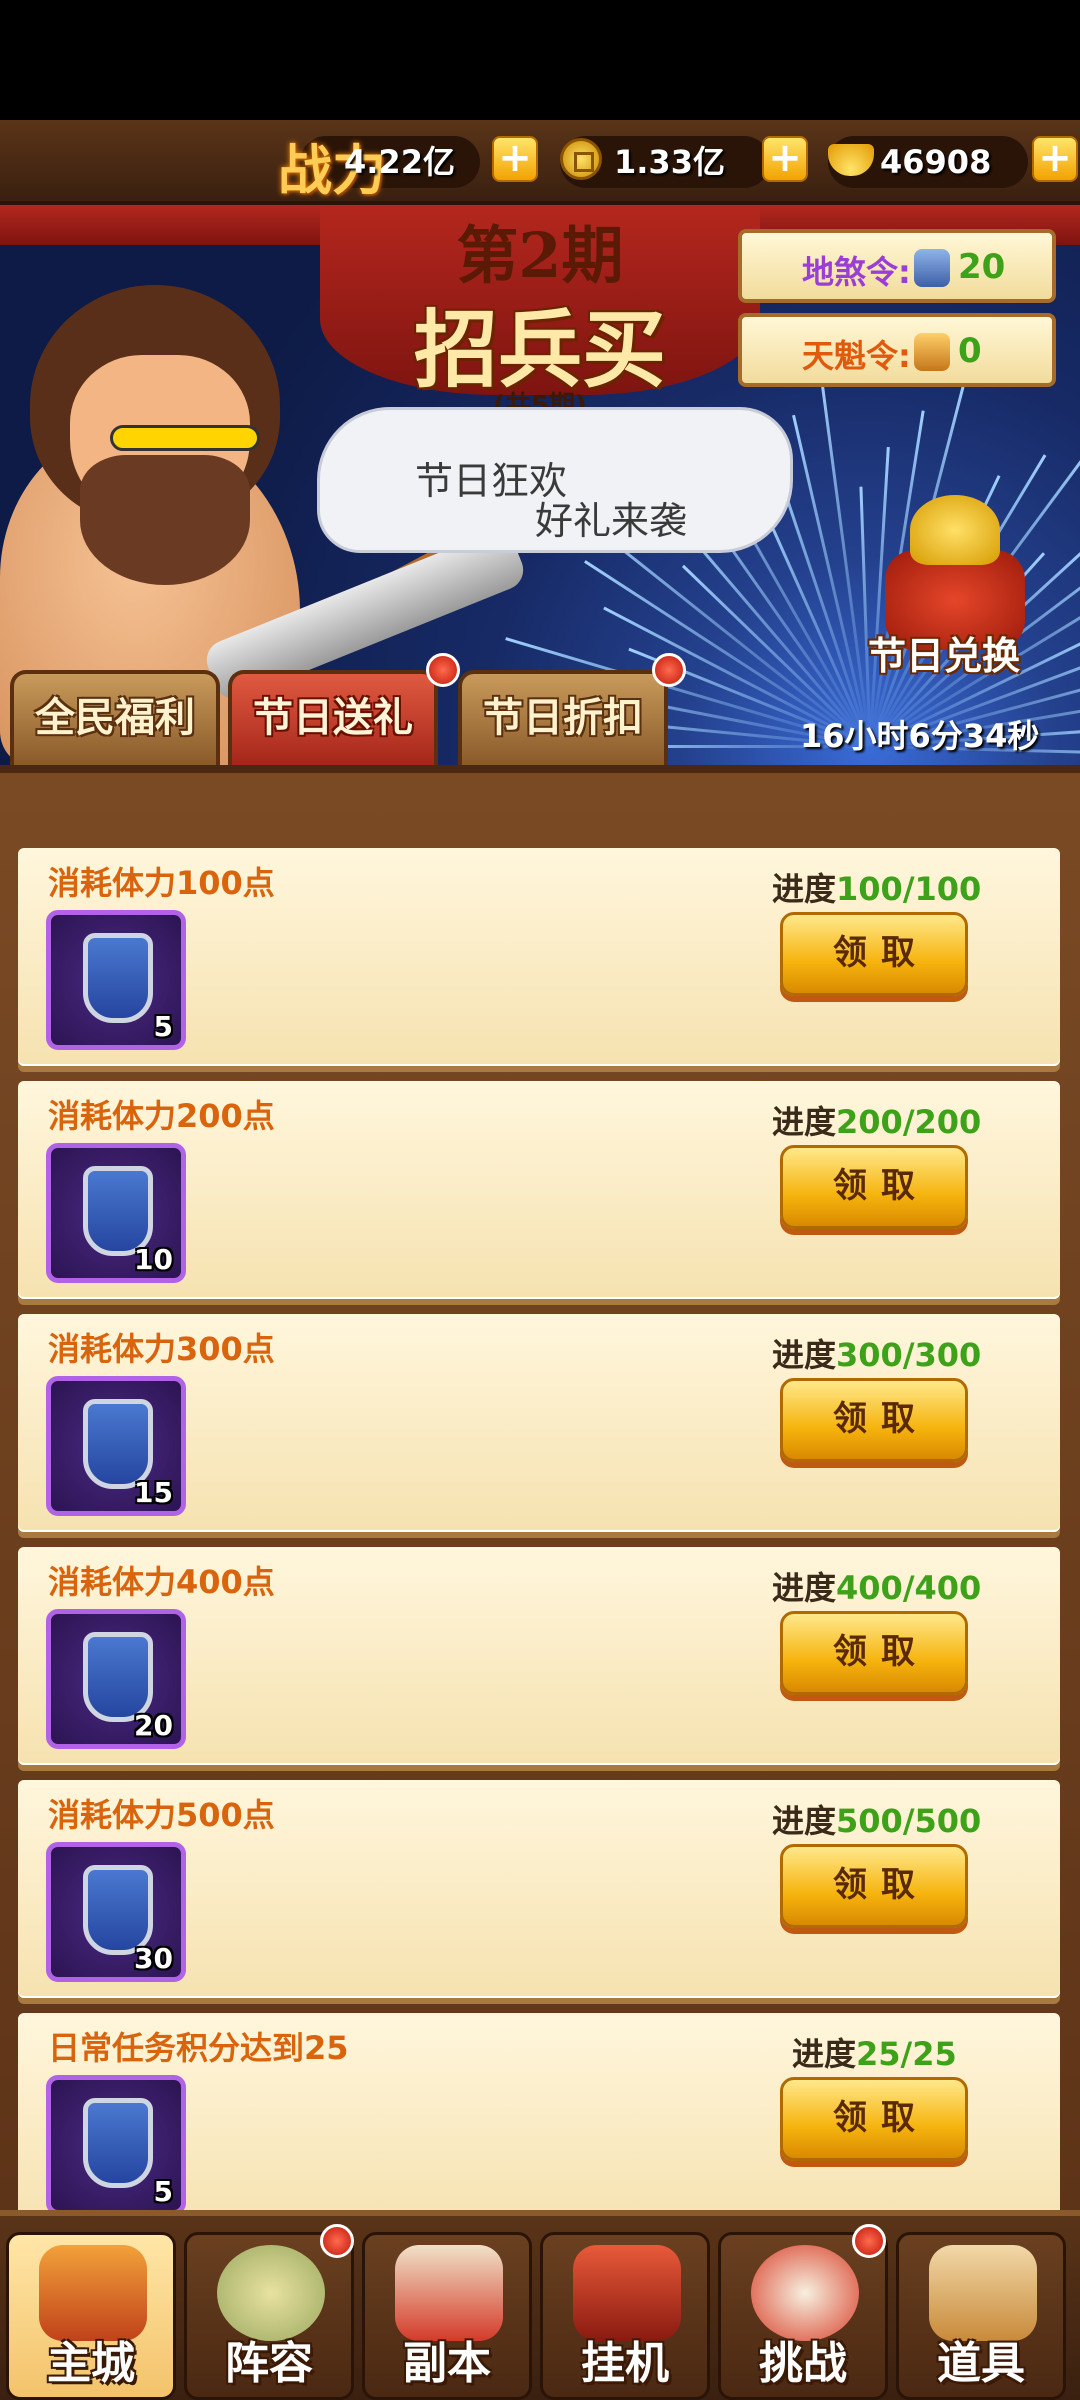 The height and width of the screenshot is (2400, 1080). What do you see at coordinates (447, 2363) in the screenshot?
I see `nav-label: 副本` at bounding box center [447, 2363].